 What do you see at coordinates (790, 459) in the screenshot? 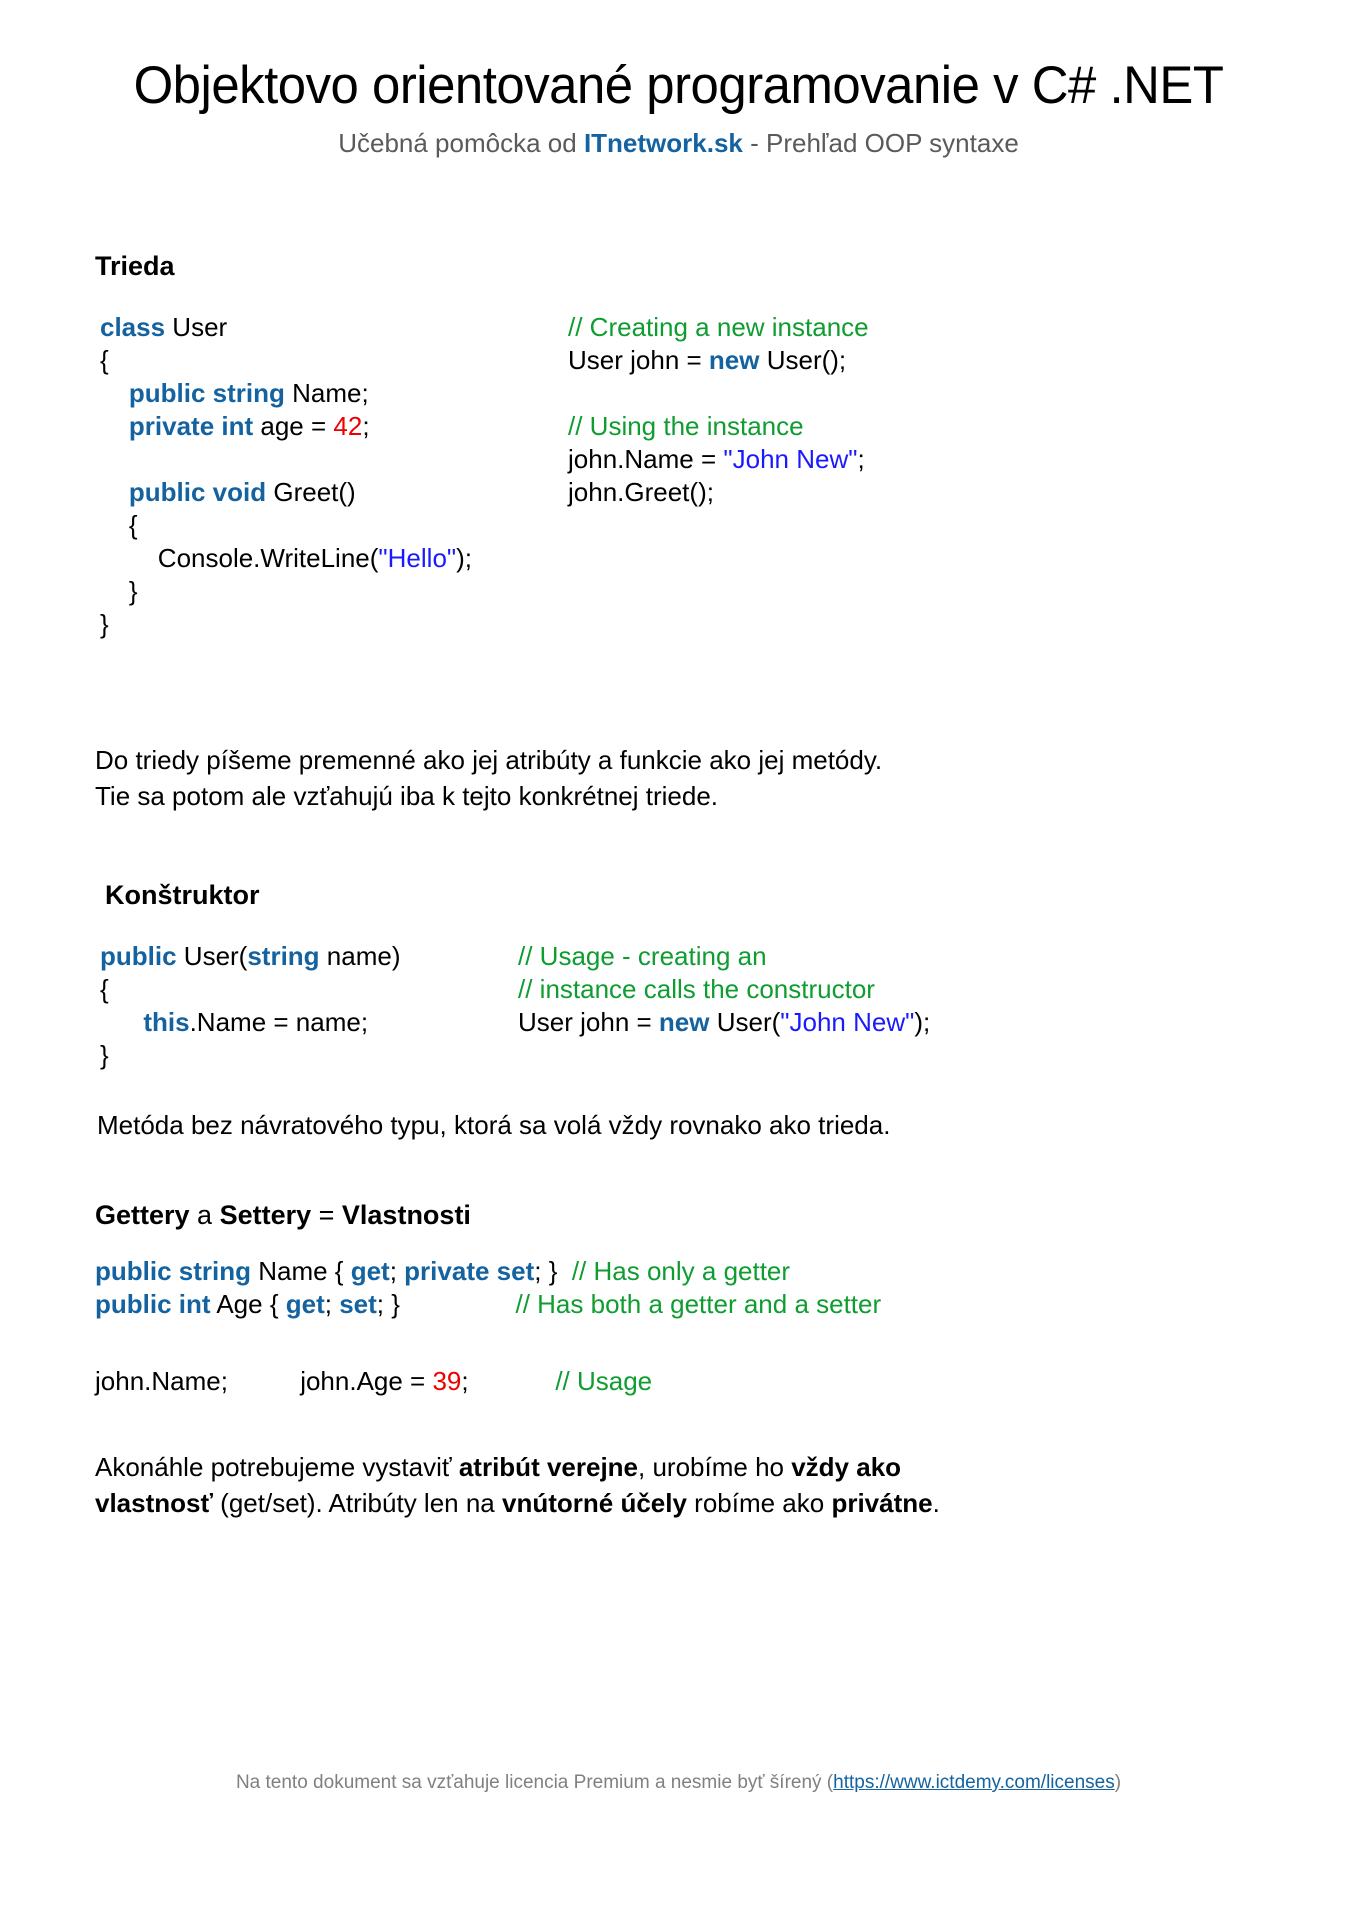
I see `code-token: "John New"` at bounding box center [790, 459].